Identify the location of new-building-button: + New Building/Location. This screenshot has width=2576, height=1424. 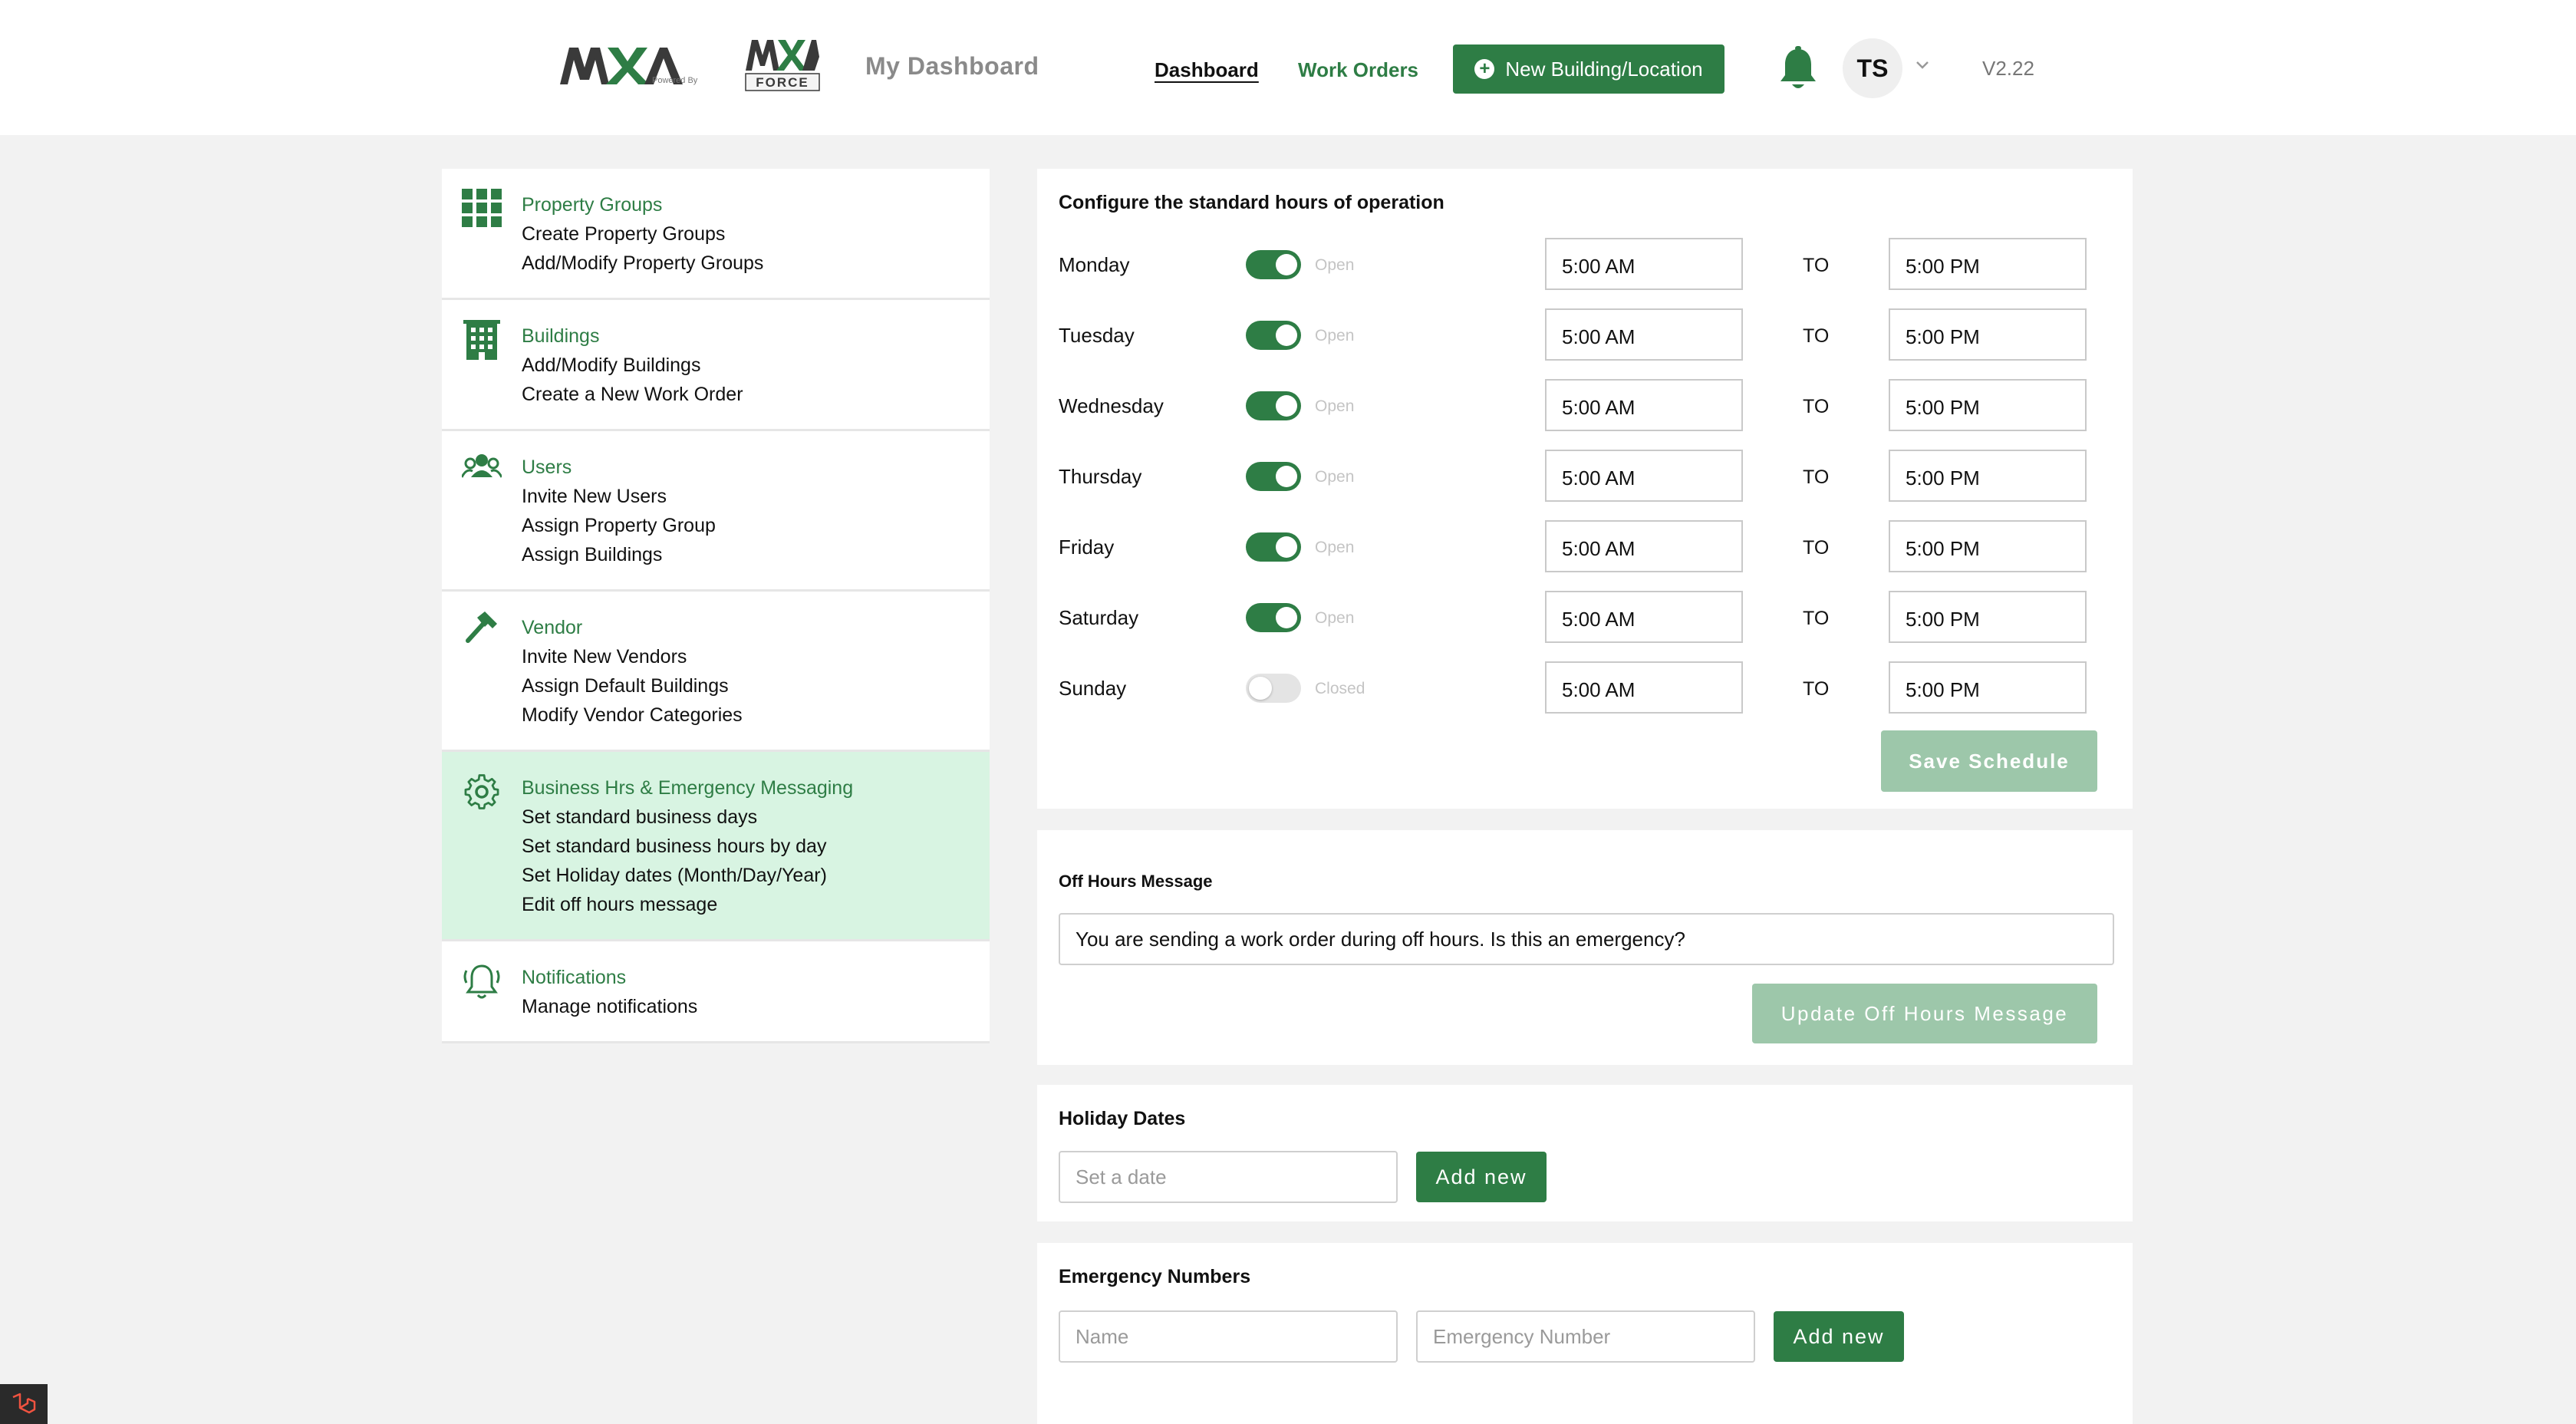
(1588, 69).